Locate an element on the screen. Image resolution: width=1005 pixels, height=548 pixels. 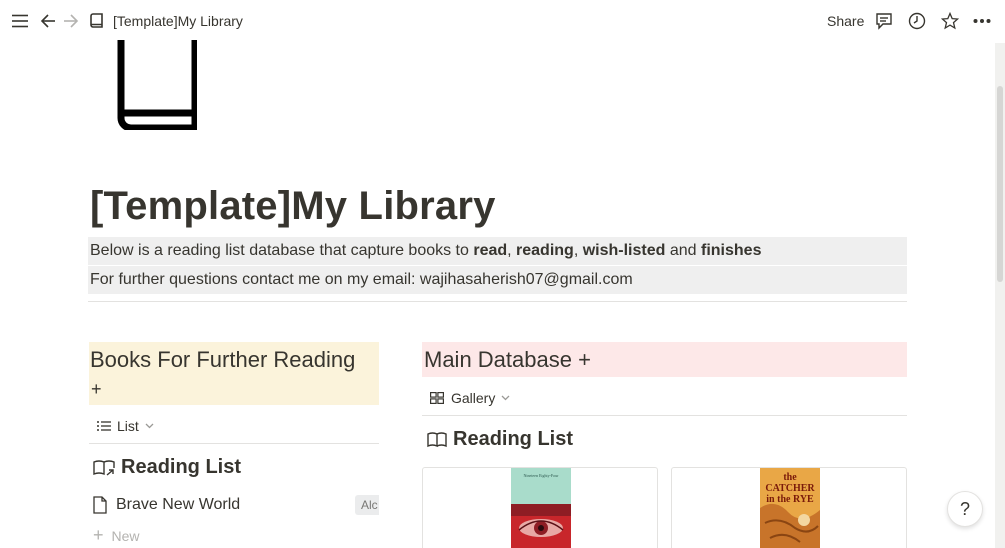
open-book-arrow-icon is located at coordinates (104, 468).